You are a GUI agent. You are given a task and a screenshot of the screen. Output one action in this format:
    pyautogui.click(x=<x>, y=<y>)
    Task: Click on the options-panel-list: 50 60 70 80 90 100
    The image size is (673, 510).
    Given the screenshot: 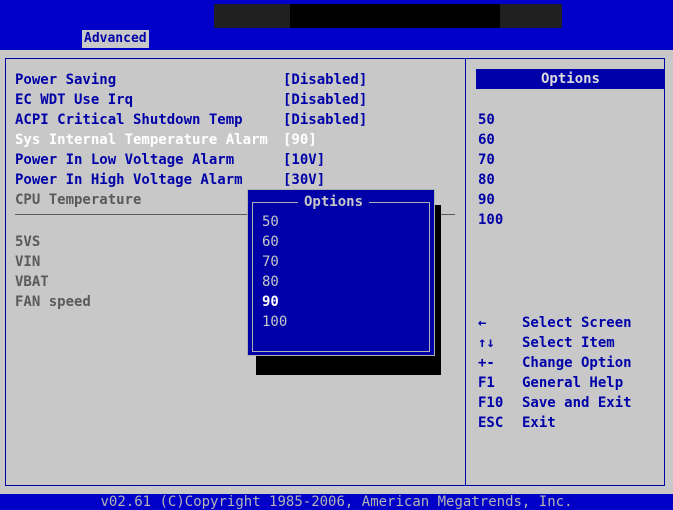 What is the action you would take?
    pyautogui.click(x=490, y=170)
    